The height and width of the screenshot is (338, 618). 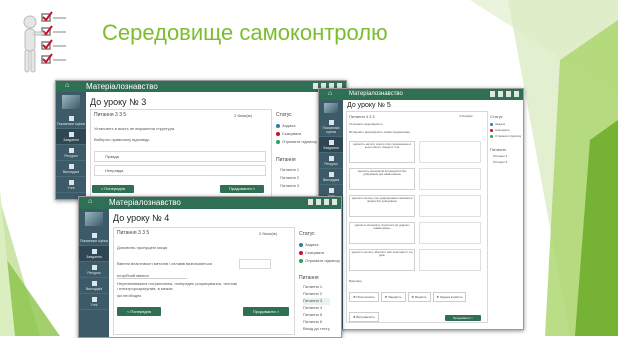 I want to click on question-link: Питання 6, so click(x=316, y=322).